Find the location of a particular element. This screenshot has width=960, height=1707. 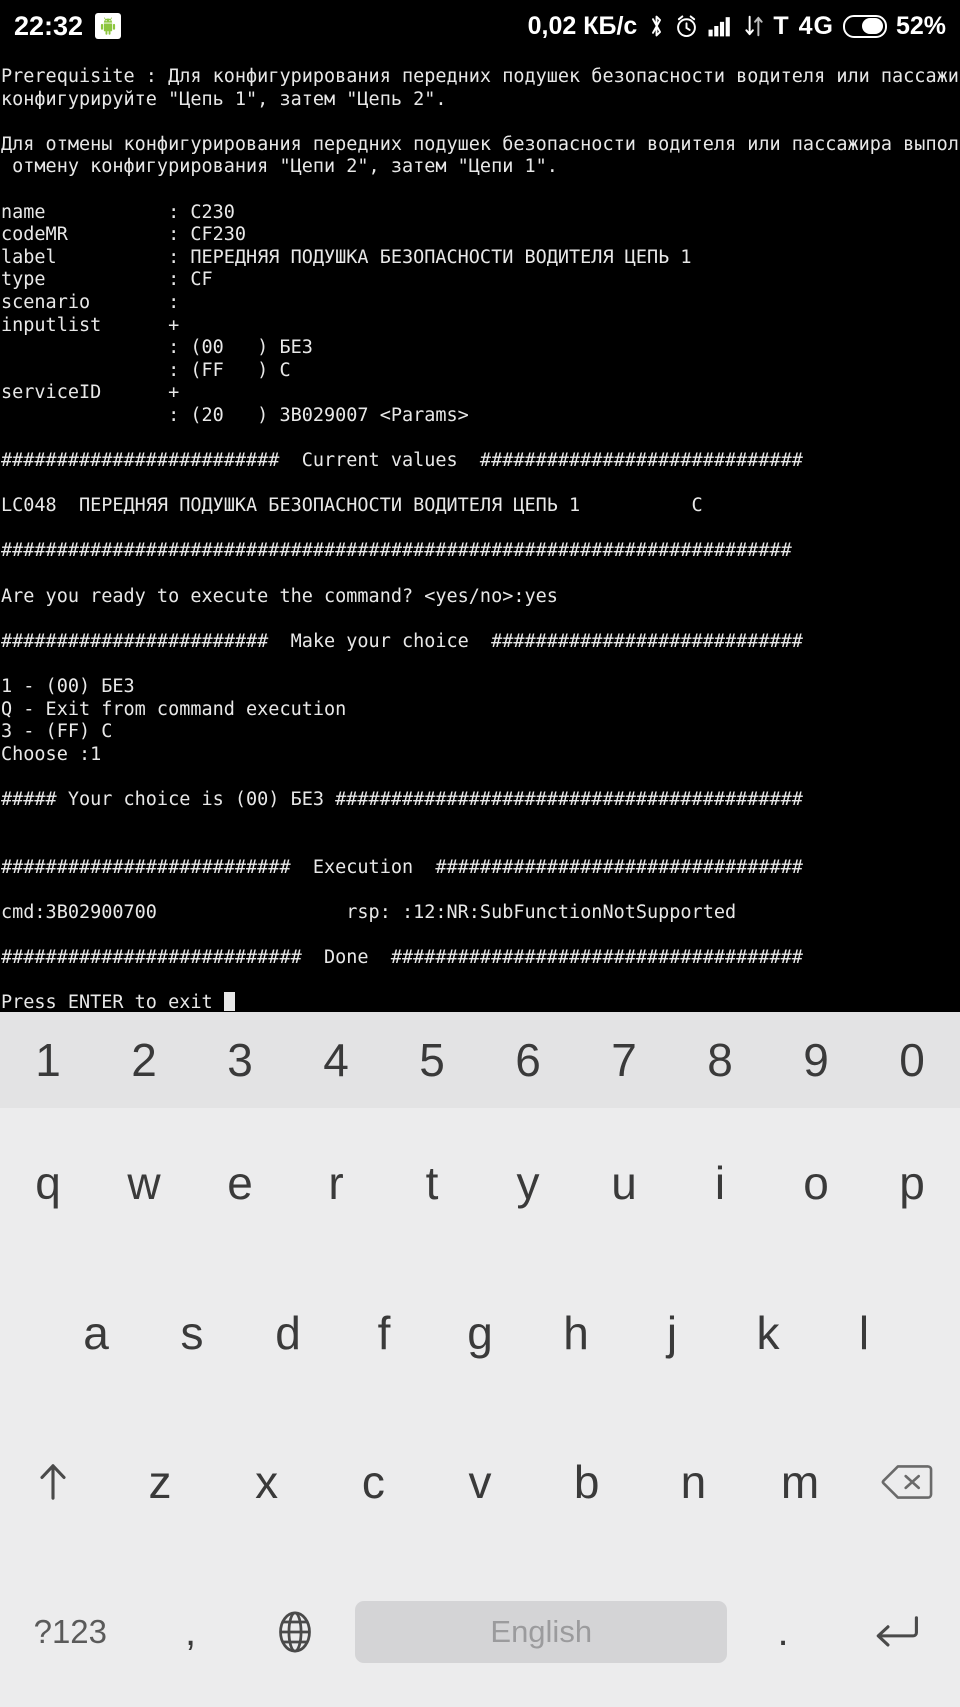

terminal-line: serviceID + is located at coordinates (90, 393).